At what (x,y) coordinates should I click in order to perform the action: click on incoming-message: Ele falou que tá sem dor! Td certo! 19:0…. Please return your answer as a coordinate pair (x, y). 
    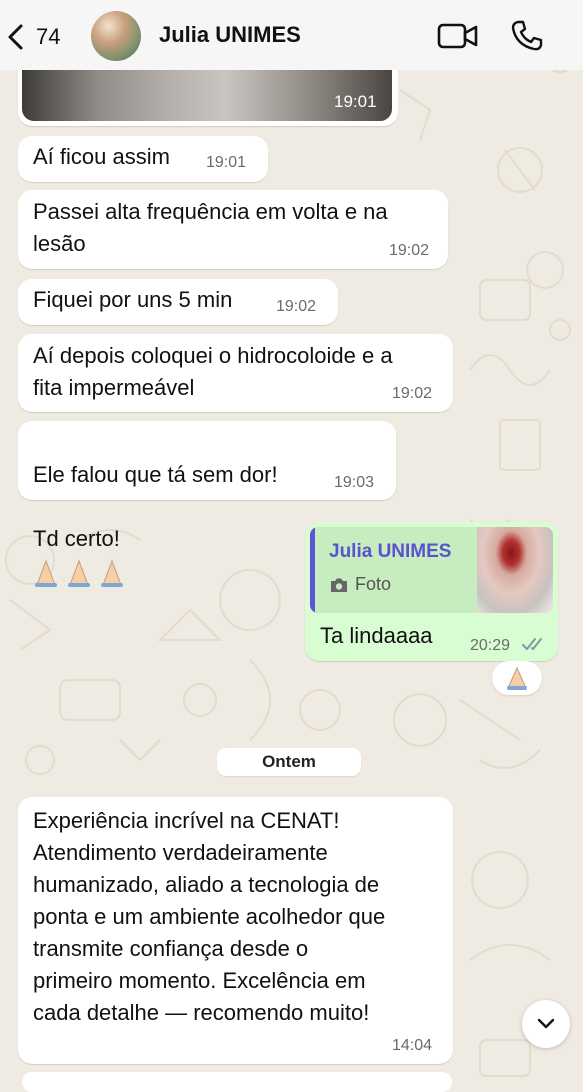
    Looking at the image, I should click on (207, 504).